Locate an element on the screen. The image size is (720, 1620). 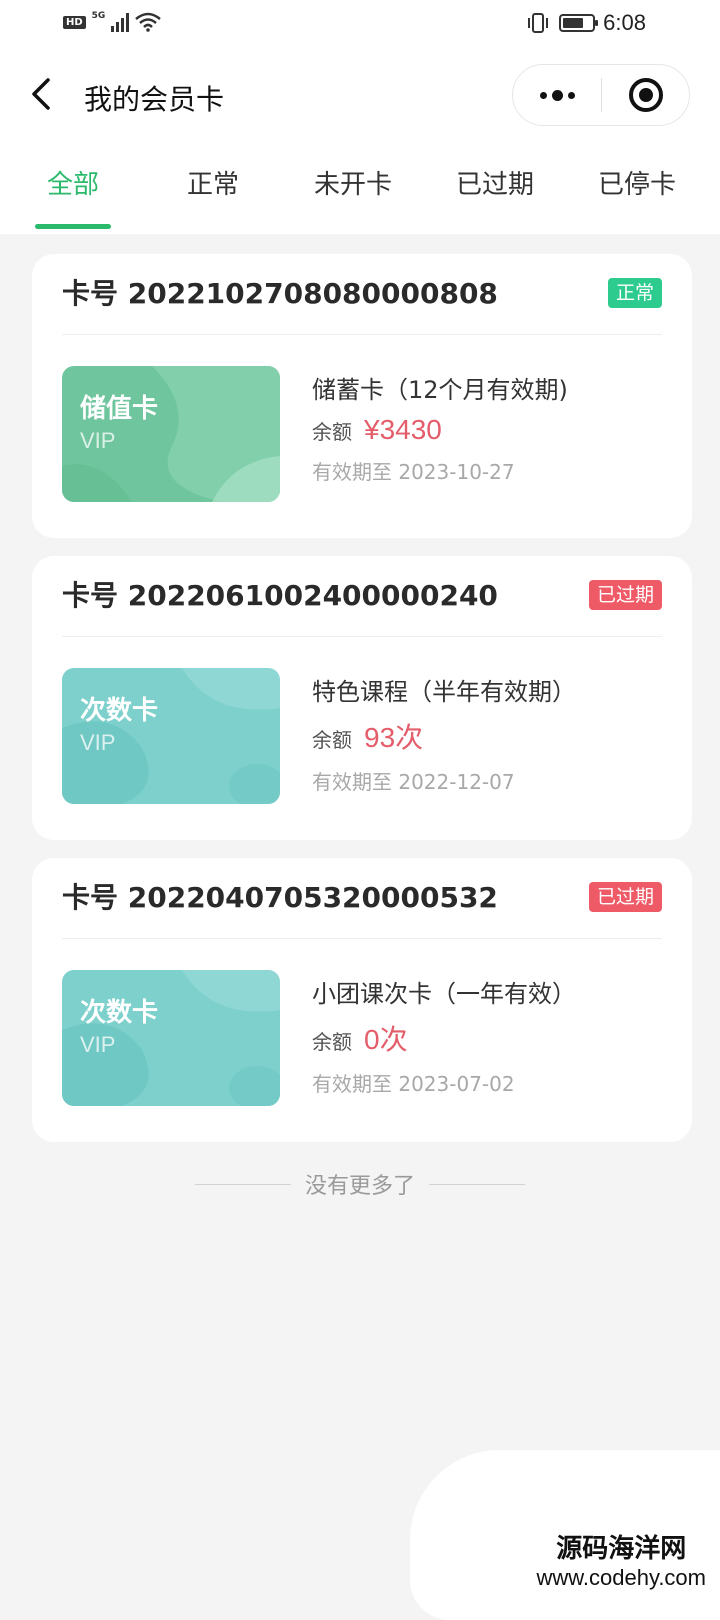
hd-icon: HD is located at coordinates (74, 22).